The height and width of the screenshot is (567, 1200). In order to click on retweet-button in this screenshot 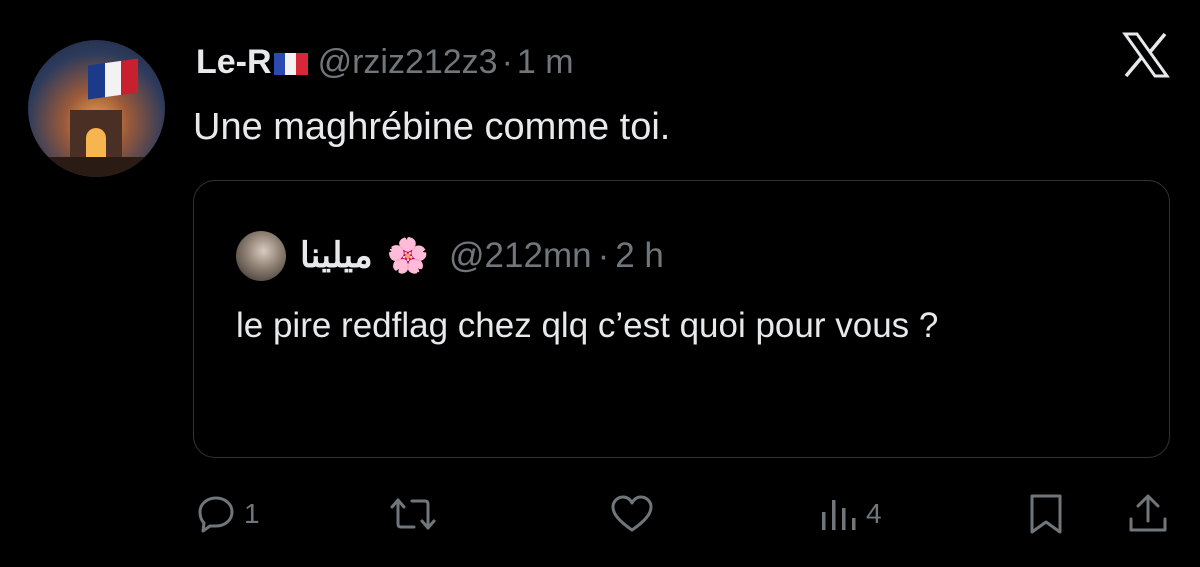, I will do `click(413, 514)`.